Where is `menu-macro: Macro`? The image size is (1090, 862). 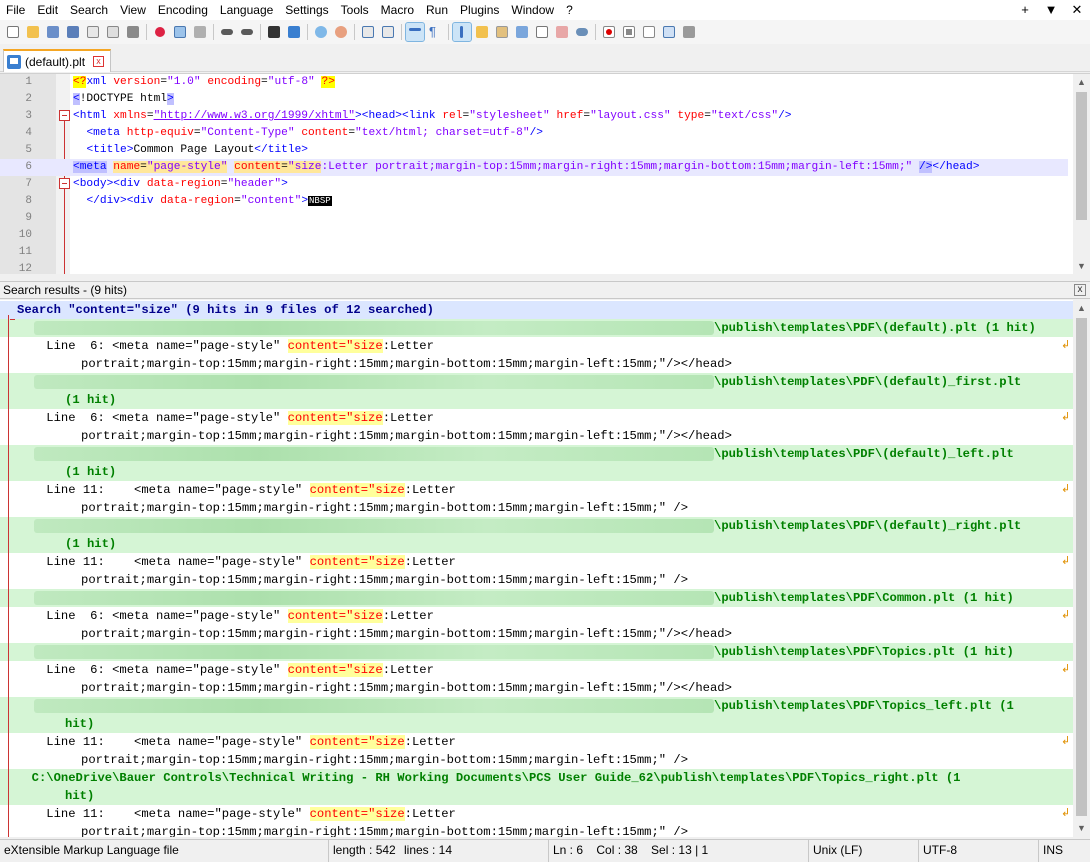
menu-macro: Macro is located at coordinates (397, 10).